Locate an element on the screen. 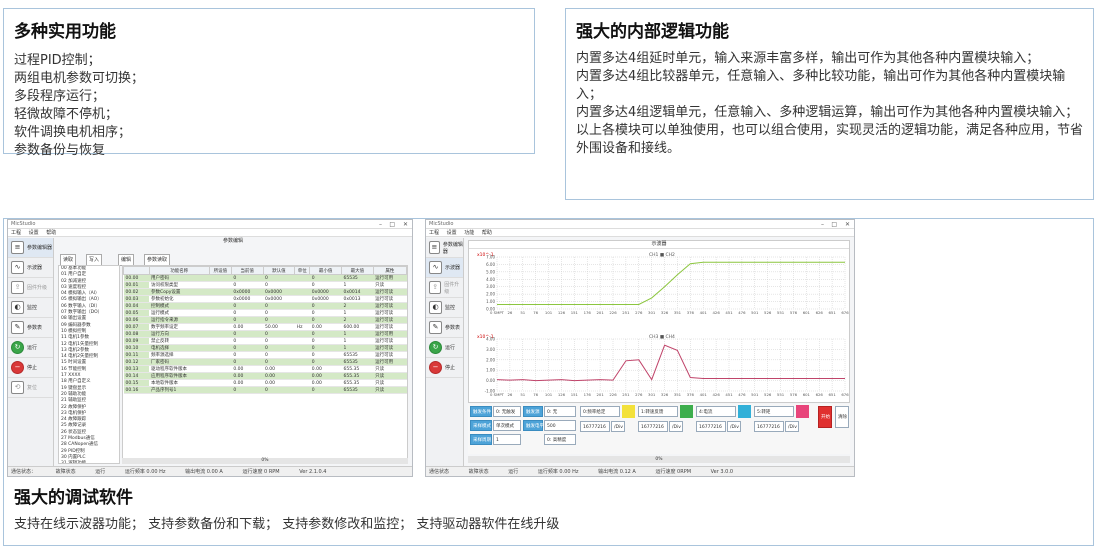 This screenshot has width=1097, height=549. trigger-source-select: 0: 无 is located at coordinates (560, 411).